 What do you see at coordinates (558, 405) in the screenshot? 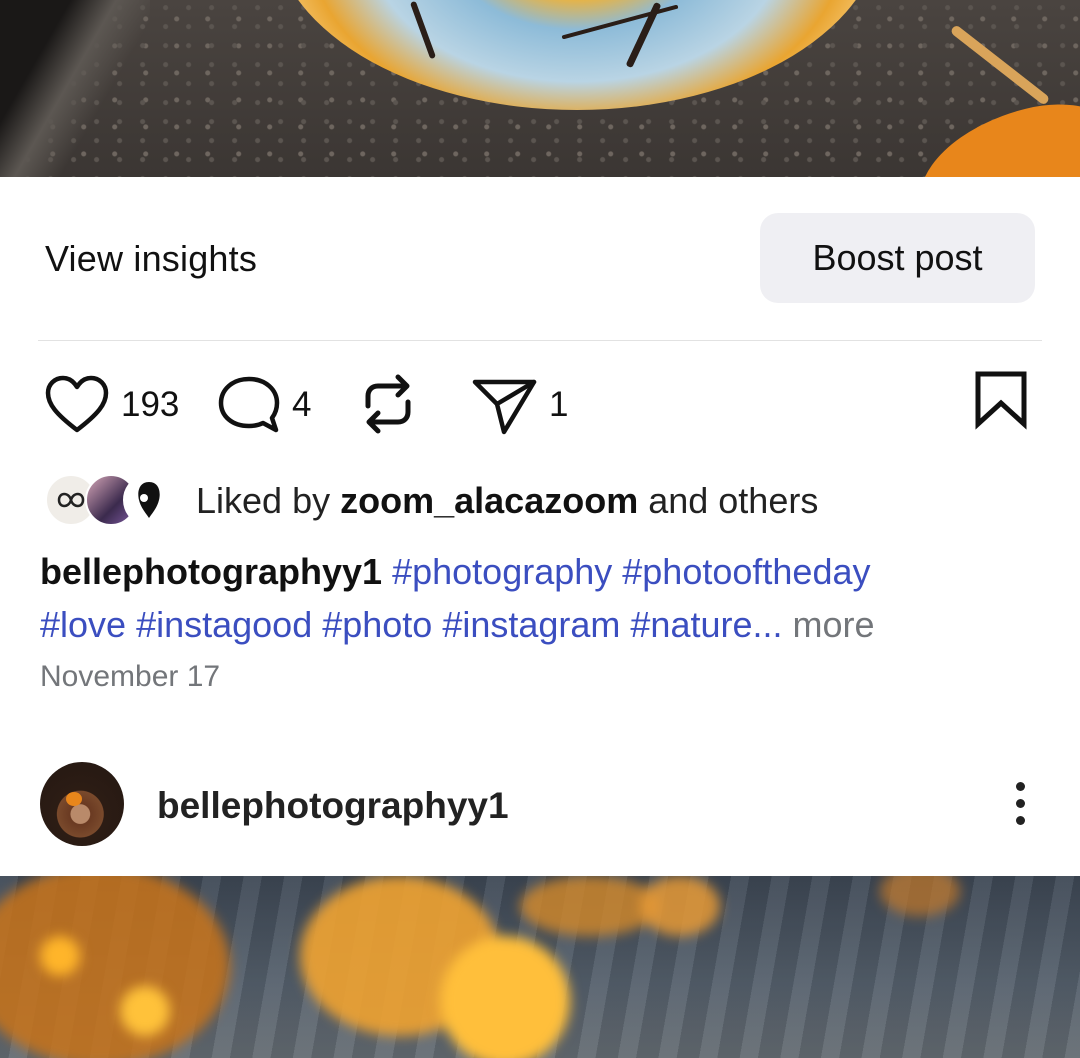
I see `shares-count: 1` at bounding box center [558, 405].